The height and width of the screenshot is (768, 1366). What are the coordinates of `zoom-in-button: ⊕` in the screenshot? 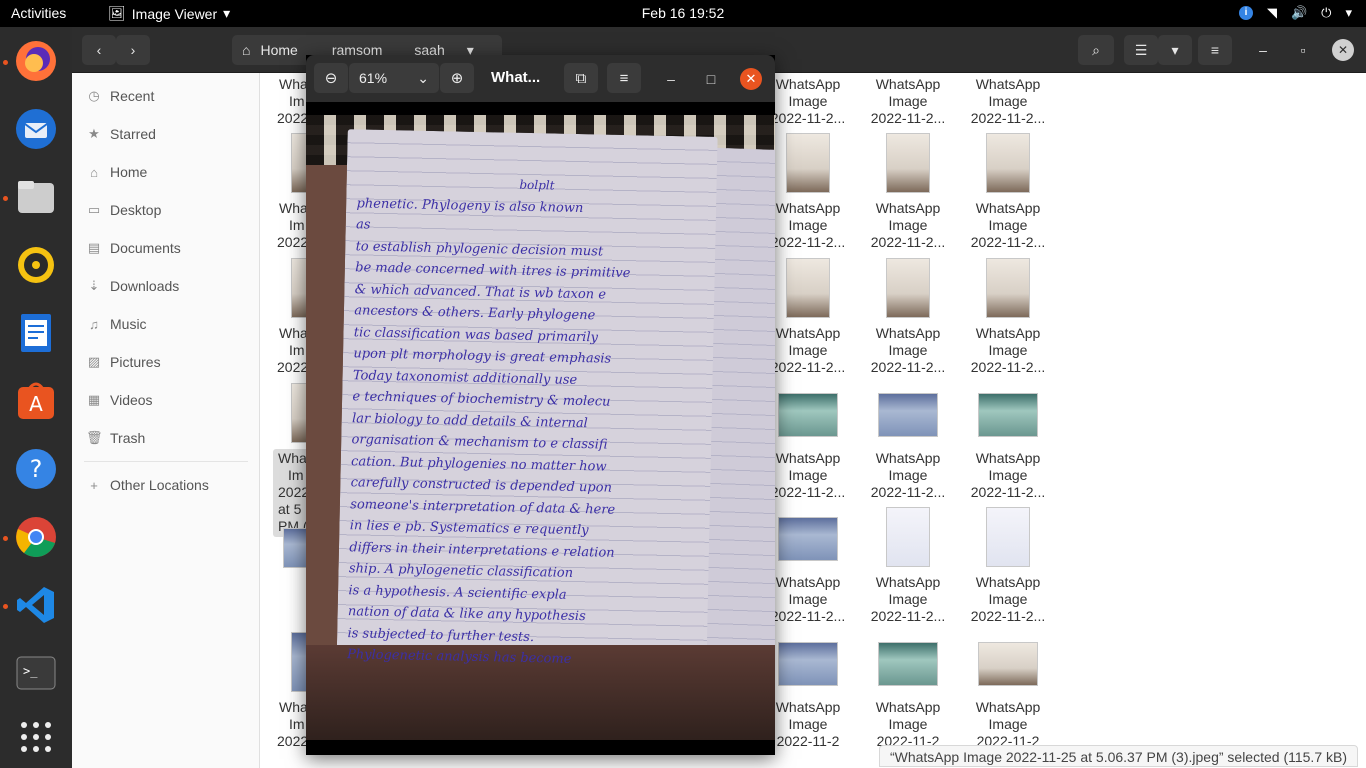 It's located at (457, 78).